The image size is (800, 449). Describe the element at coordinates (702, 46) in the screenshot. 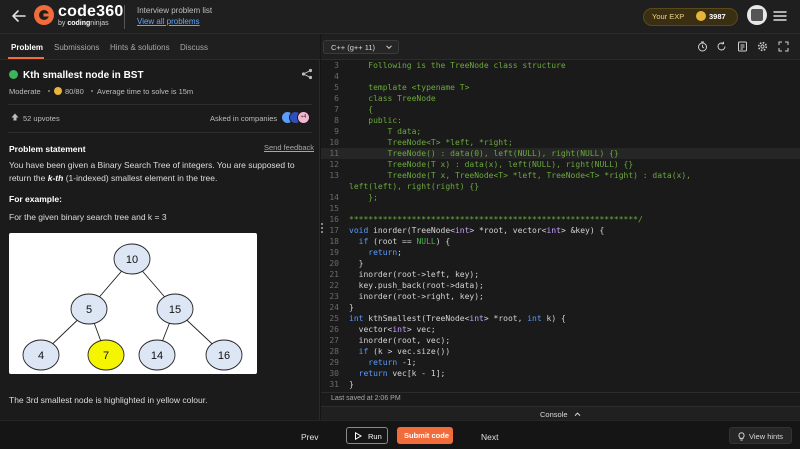

I see `timer-icon` at that location.